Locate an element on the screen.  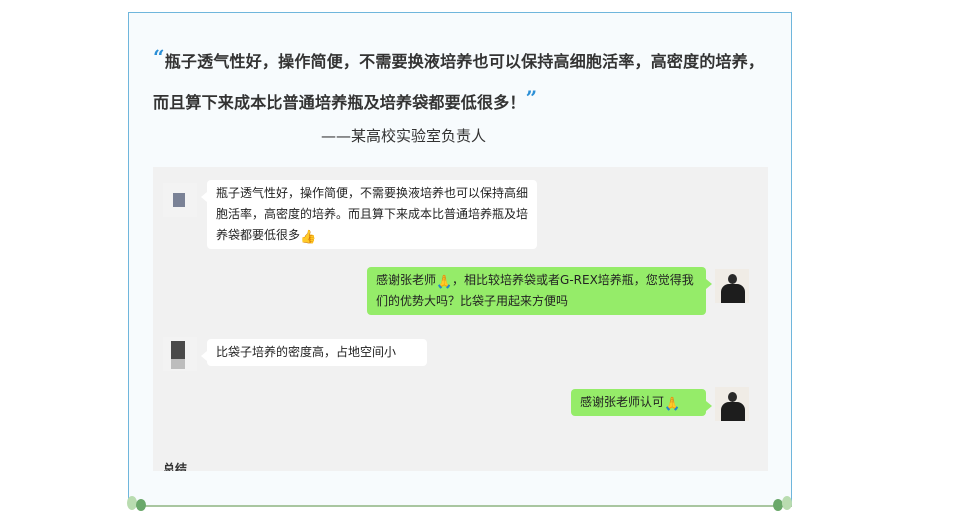
thumbs-up-icon: 👍 is located at coordinates (308, 237).